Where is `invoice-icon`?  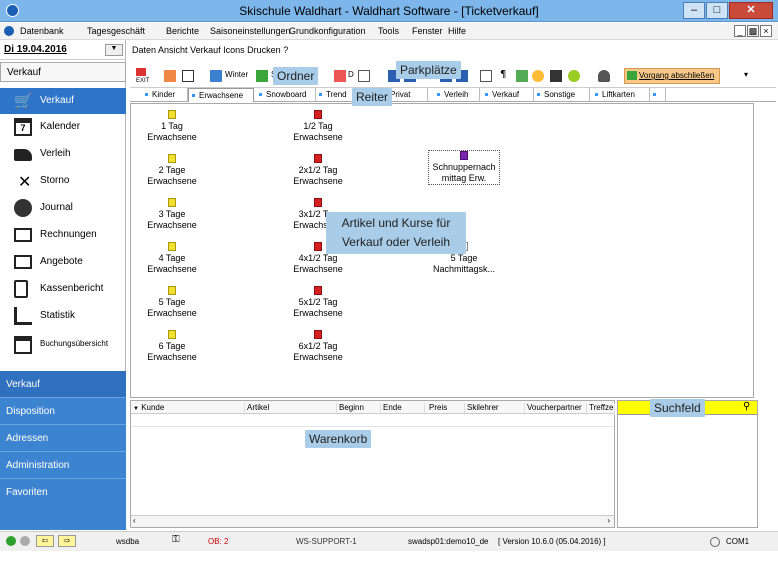 invoice-icon is located at coordinates (23, 235).